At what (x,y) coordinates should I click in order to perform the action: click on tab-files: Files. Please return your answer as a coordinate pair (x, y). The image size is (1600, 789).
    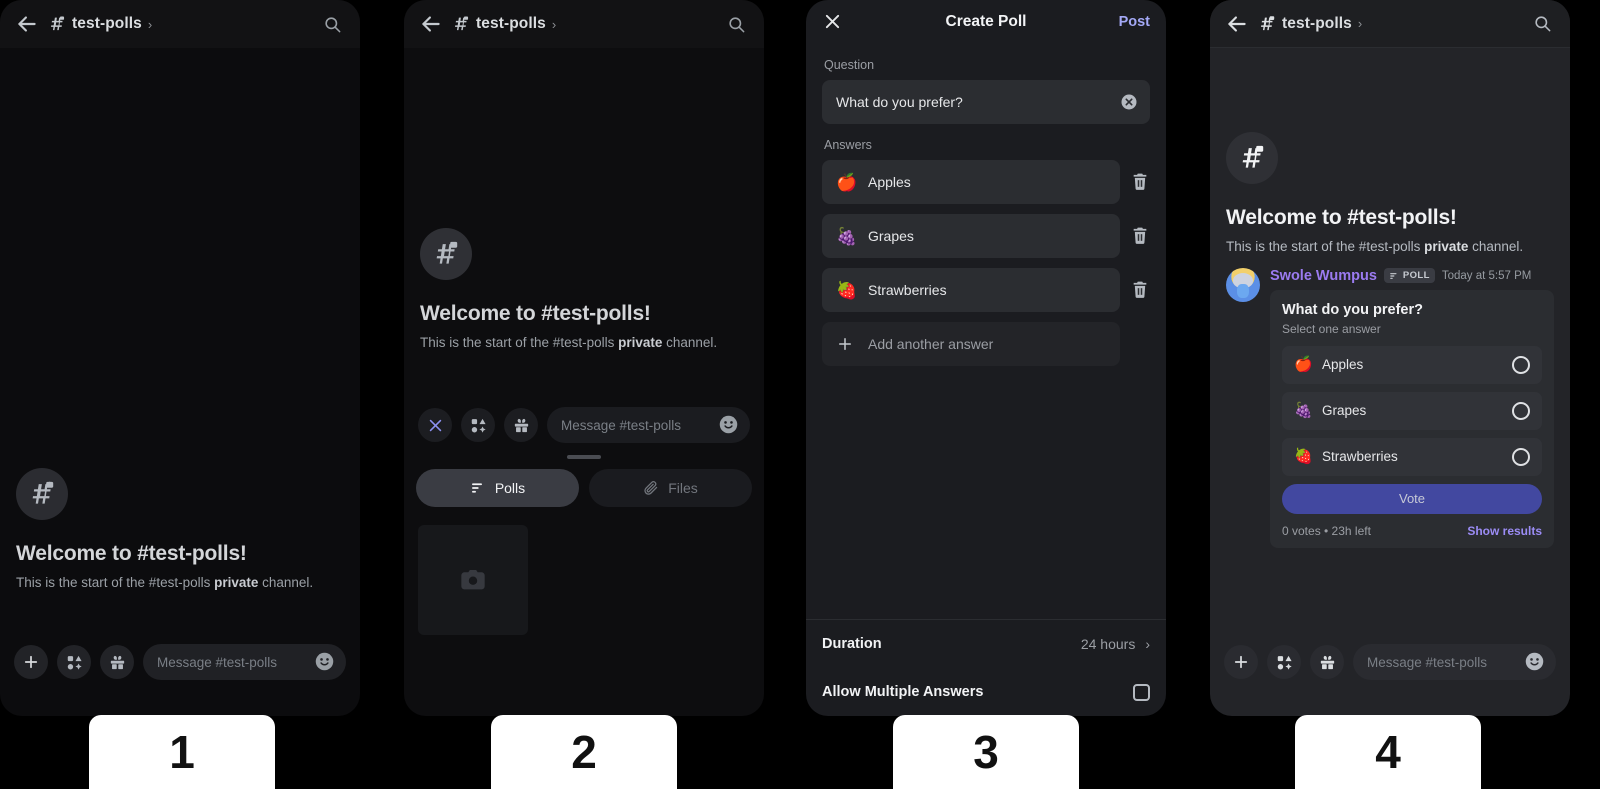
    Looking at the image, I should click on (670, 488).